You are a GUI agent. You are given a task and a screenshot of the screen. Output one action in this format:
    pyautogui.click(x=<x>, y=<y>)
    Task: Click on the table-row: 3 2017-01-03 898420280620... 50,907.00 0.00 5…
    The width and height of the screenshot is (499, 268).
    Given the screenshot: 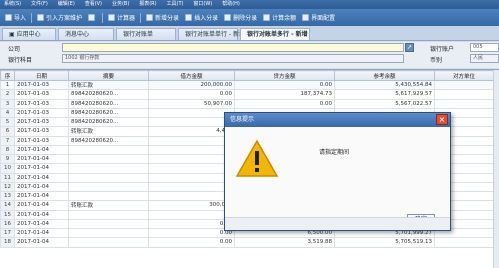 What is the action you would take?
    pyautogui.click(x=247, y=103)
    